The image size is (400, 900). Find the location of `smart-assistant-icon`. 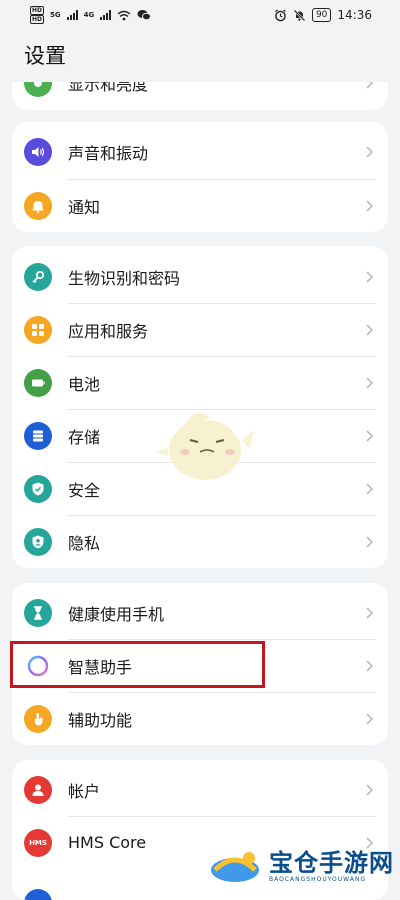

smart-assistant-icon is located at coordinates (38, 666).